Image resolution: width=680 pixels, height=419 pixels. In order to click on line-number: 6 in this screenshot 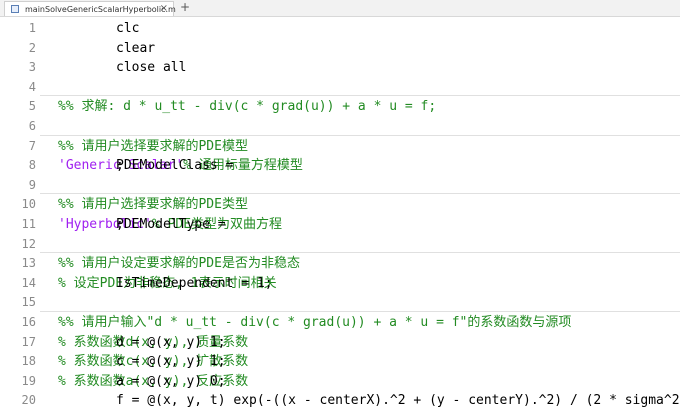, I will do `click(32, 126)`.